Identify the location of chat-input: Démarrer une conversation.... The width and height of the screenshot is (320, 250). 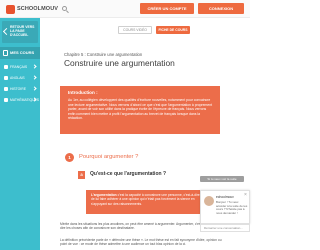
(225, 228).